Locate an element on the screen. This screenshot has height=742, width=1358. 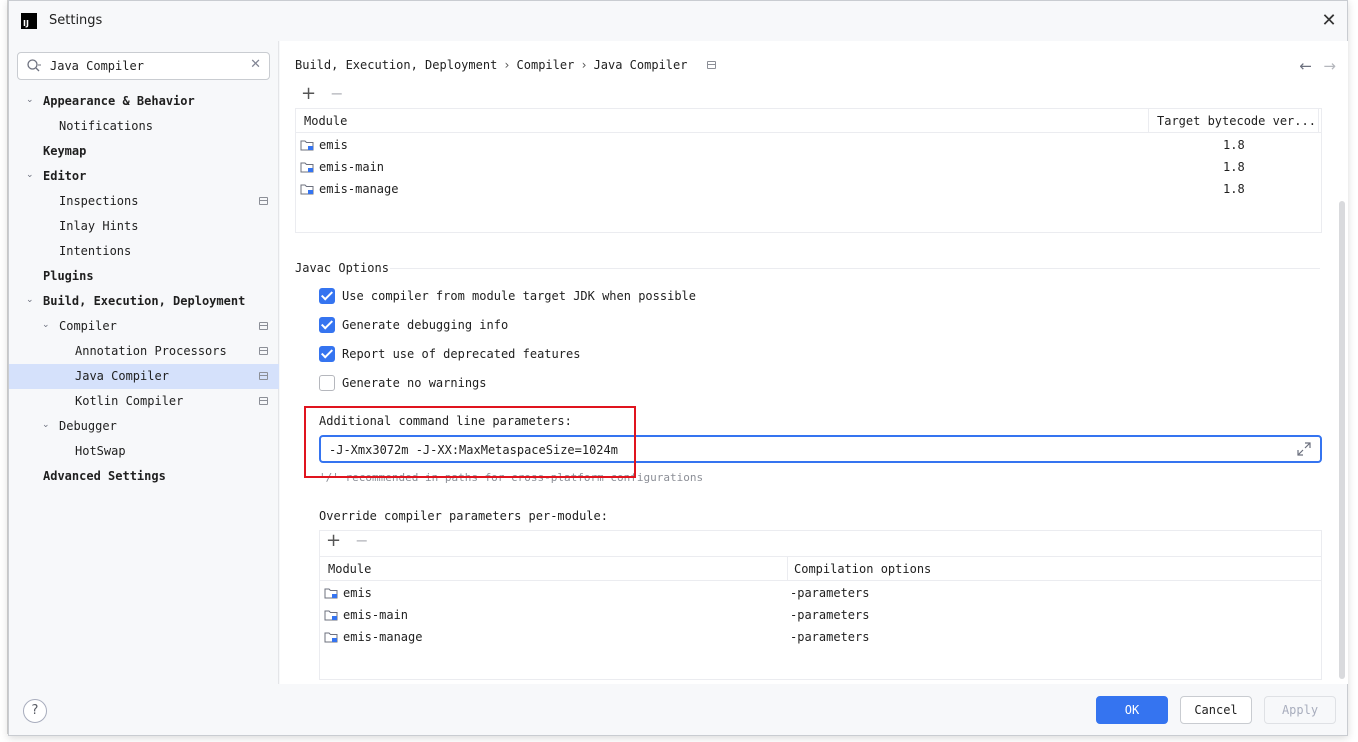
background-editor-left is located at coordinates (4, 371).